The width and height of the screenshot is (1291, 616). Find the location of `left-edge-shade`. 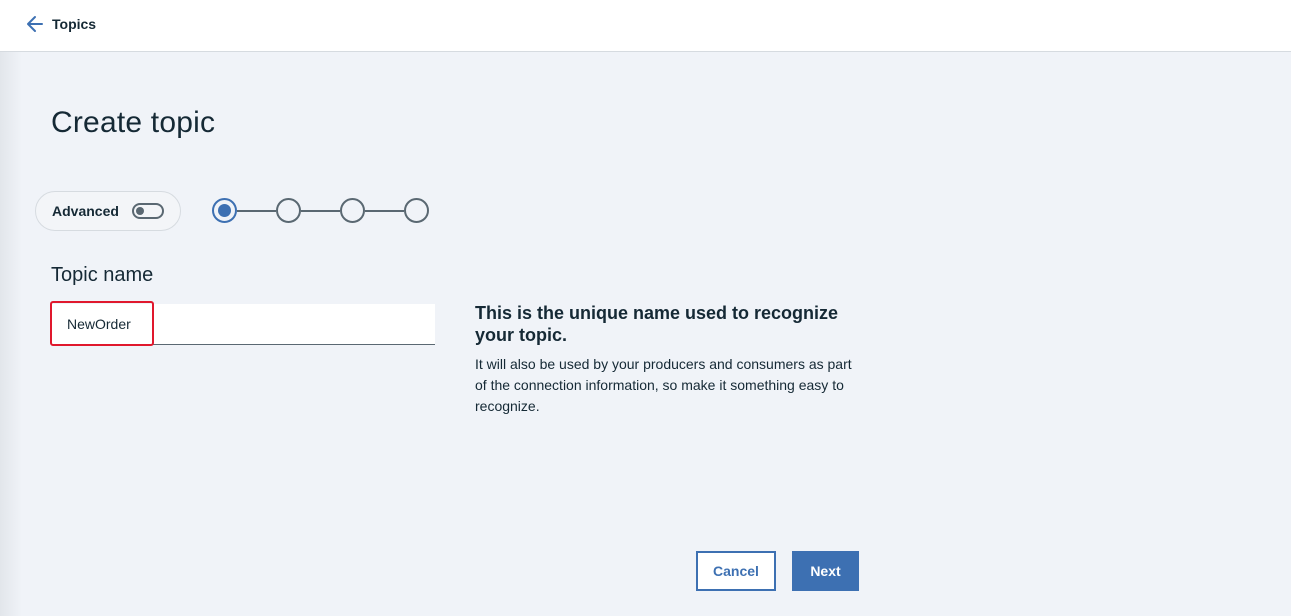

left-edge-shade is located at coordinates (11, 334).